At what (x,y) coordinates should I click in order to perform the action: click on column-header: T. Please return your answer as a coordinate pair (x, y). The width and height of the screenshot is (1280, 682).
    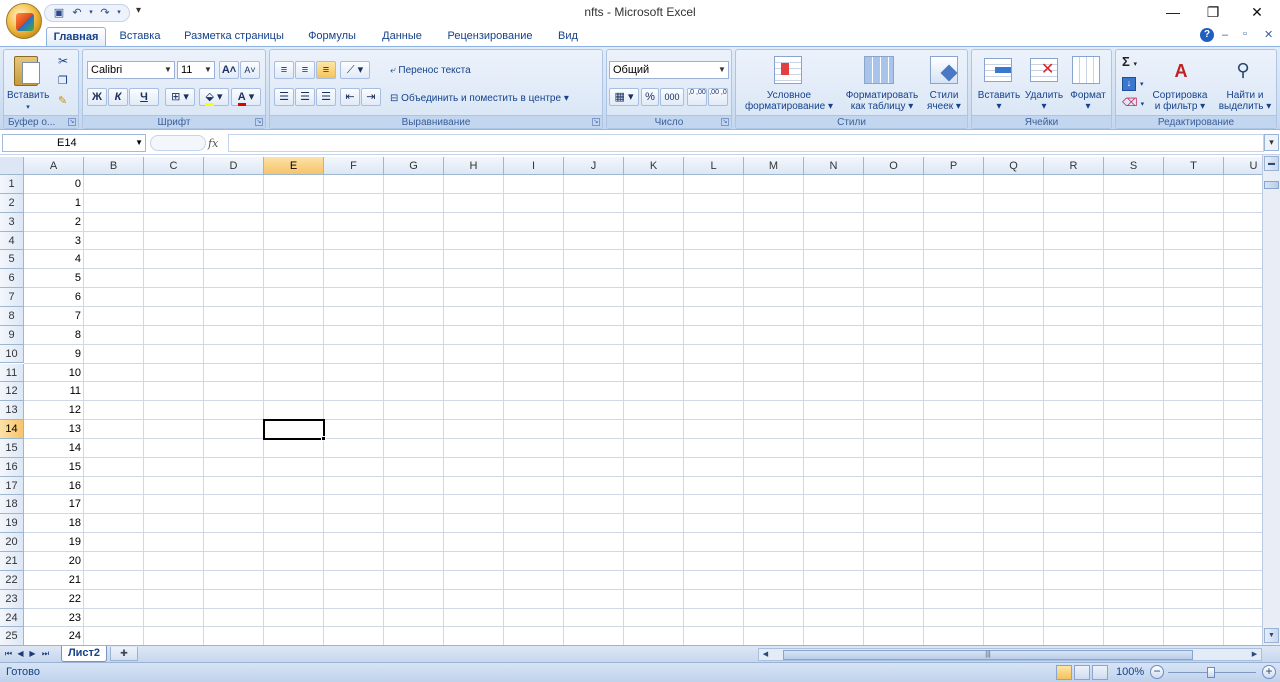
    Looking at the image, I should click on (1194, 166).